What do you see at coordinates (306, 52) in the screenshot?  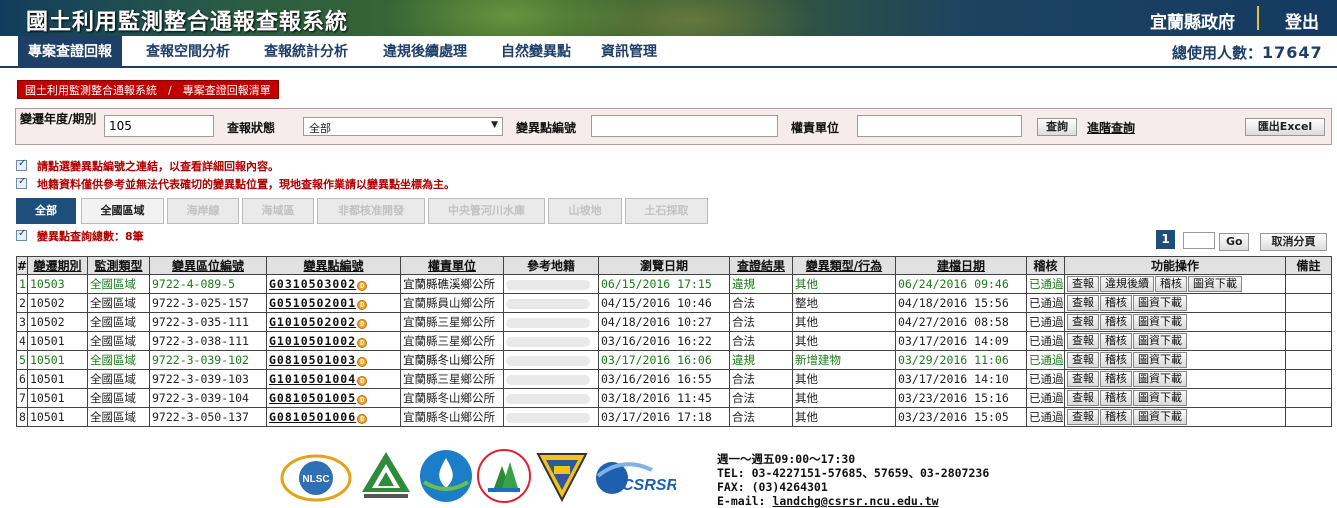 I see `nav-item-statistics: 查報統計分析` at bounding box center [306, 52].